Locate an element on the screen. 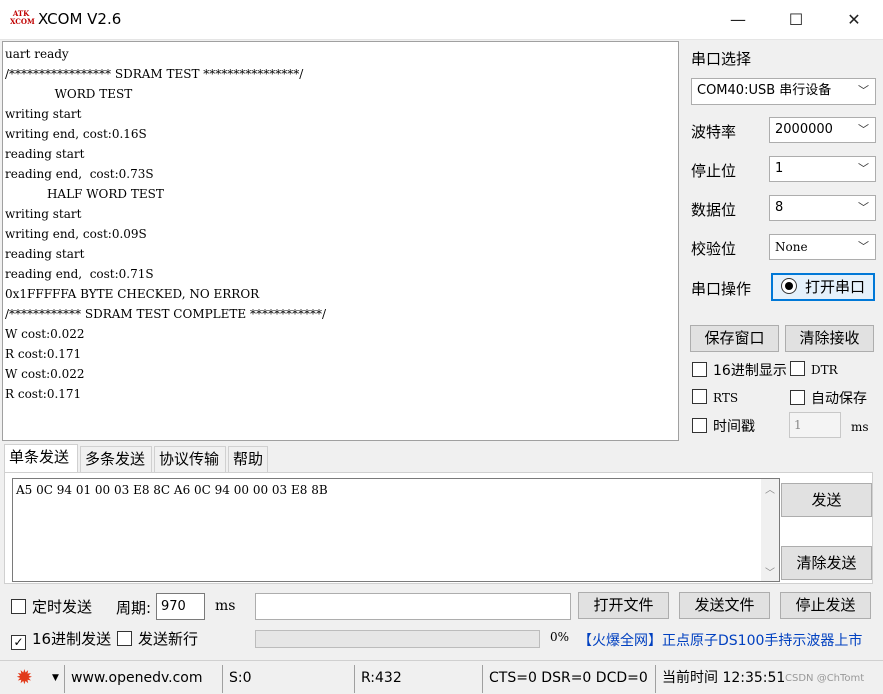 This screenshot has height=694, width=883. receive-line: W cost:0.022 is located at coordinates (45, 374).